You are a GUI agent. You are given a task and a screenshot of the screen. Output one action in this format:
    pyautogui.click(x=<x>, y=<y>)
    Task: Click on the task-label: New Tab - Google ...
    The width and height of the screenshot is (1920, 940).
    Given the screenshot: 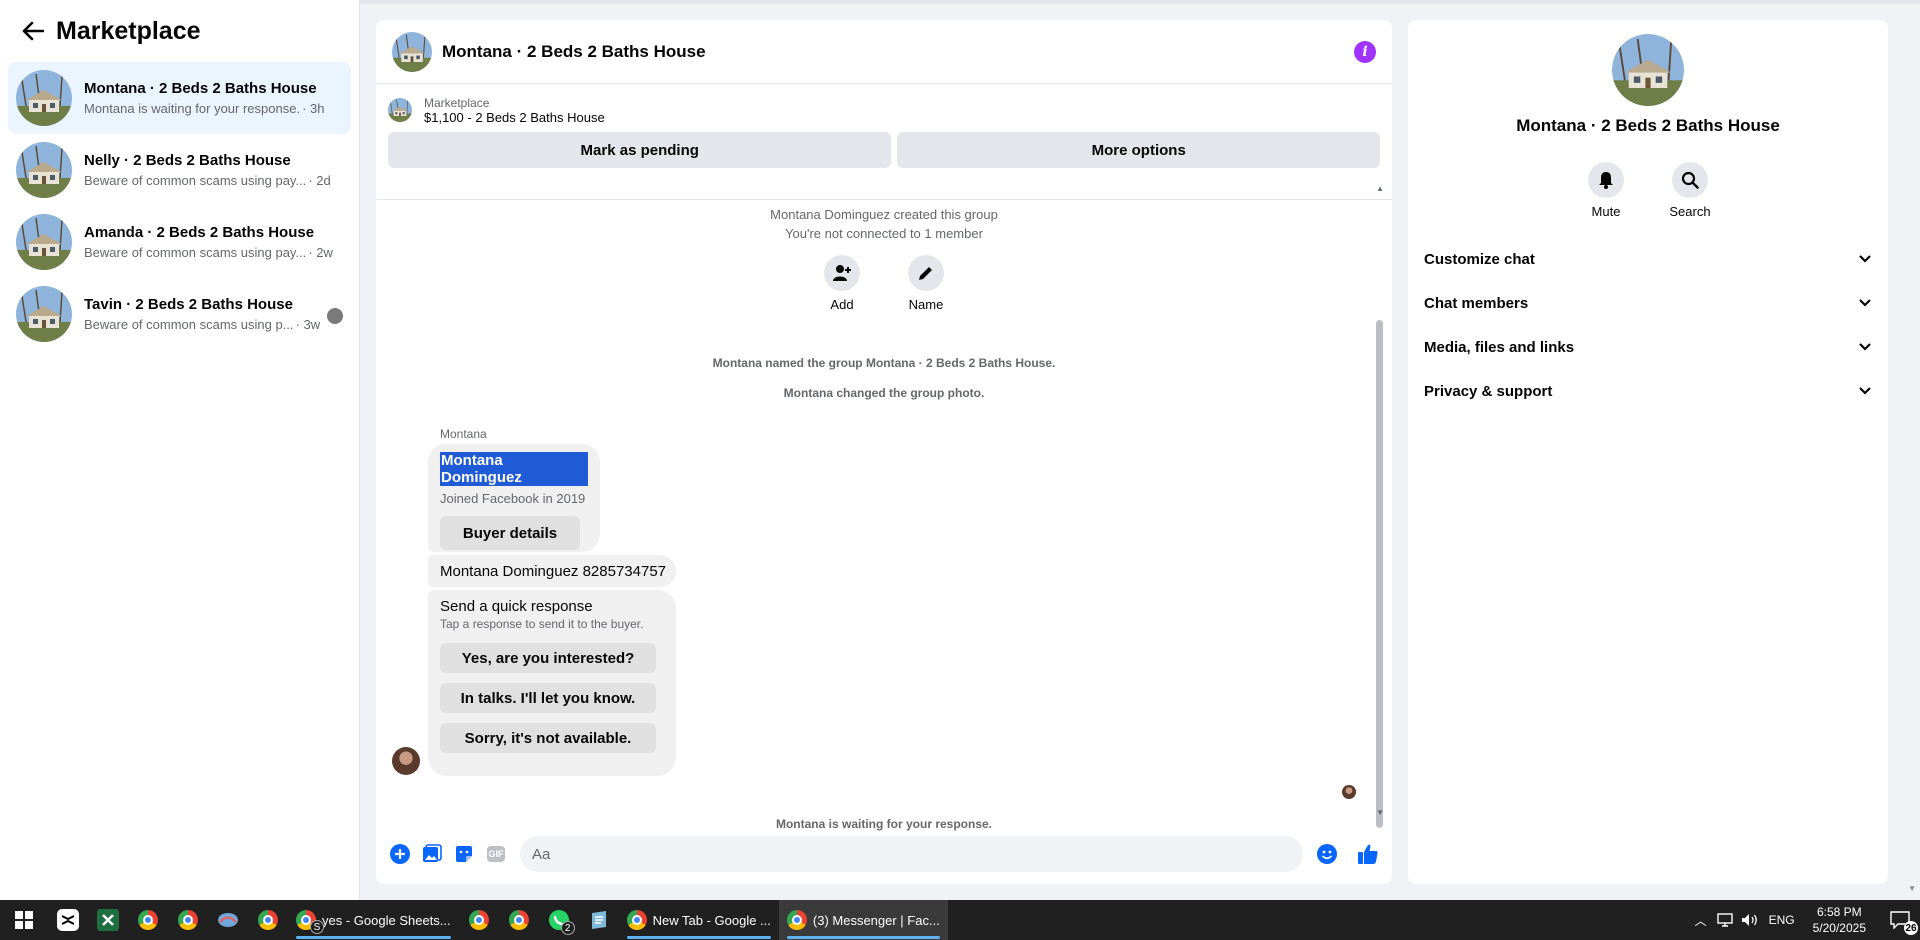 What is the action you would take?
    pyautogui.click(x=711, y=920)
    